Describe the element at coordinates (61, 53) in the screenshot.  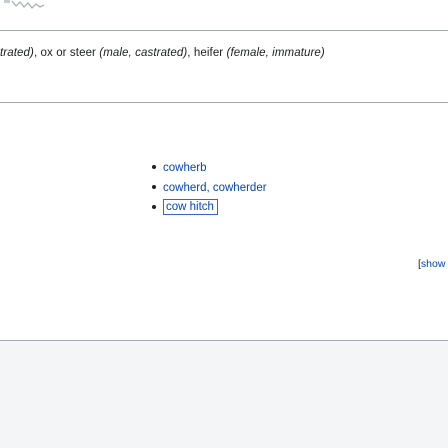
I see `gloss-or: or` at that location.